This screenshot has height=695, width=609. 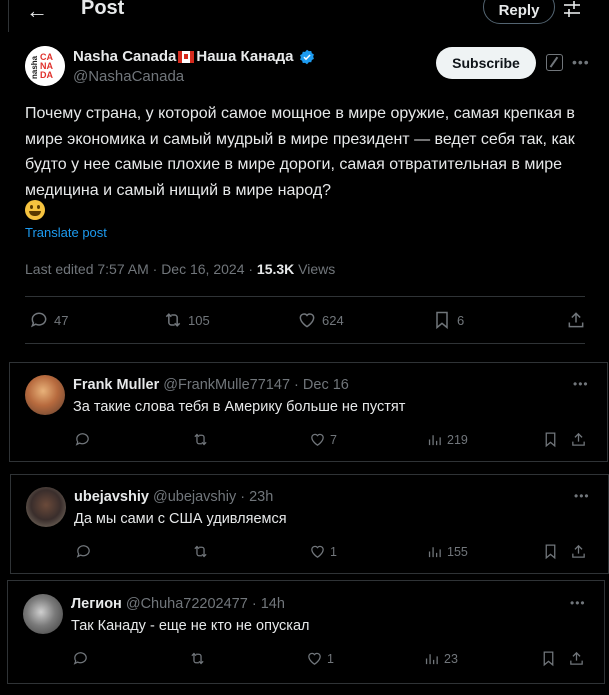 What do you see at coordinates (486, 63) in the screenshot?
I see `subscribe-button: Subscribe` at bounding box center [486, 63].